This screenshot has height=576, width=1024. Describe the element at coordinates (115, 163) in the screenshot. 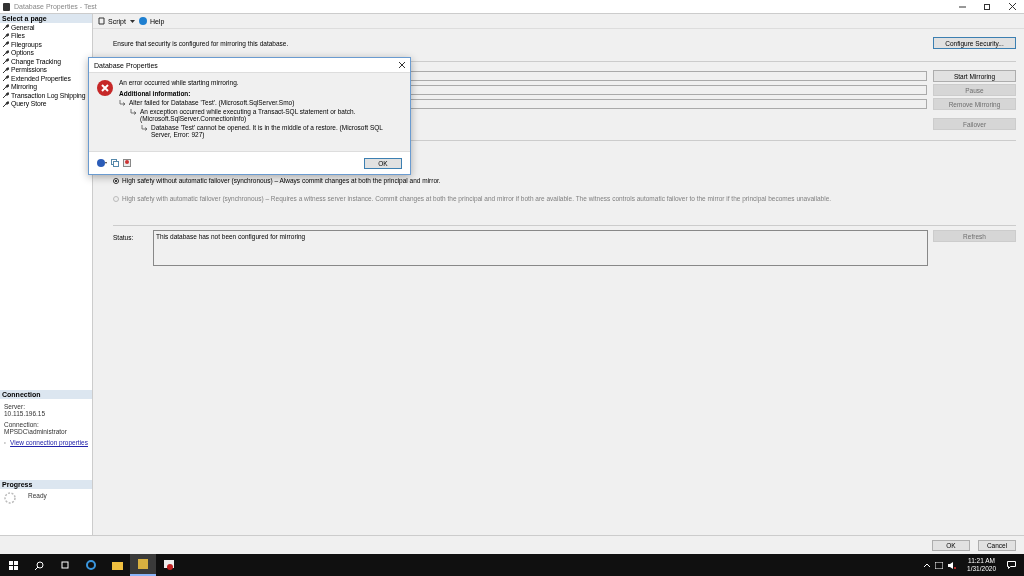

I see `copy-icon` at that location.